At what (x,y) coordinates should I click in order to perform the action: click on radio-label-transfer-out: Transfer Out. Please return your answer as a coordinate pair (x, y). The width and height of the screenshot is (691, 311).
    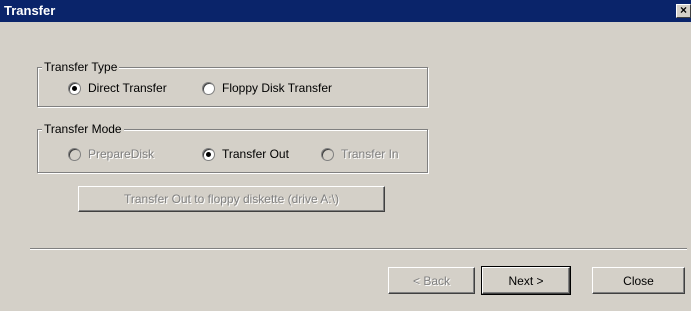
    Looking at the image, I should click on (255, 154).